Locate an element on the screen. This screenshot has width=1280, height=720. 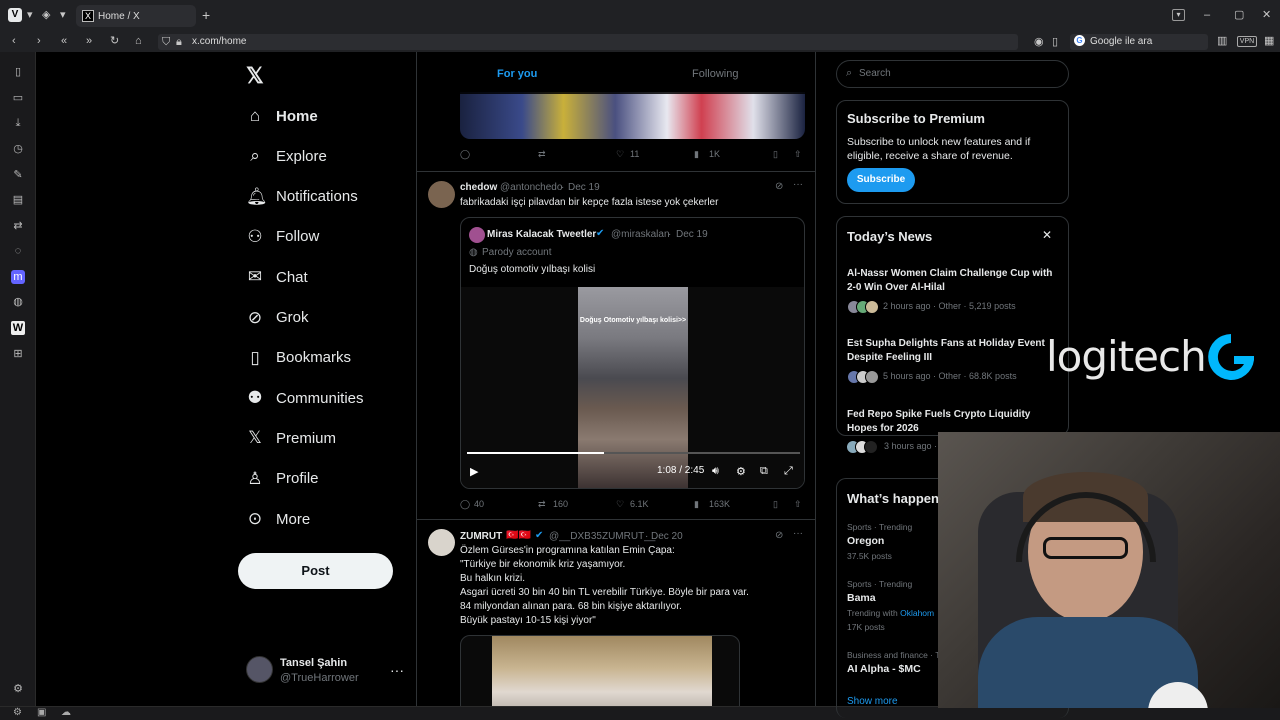
maximize-icon: ▢ is located at coordinates (1239, 15).